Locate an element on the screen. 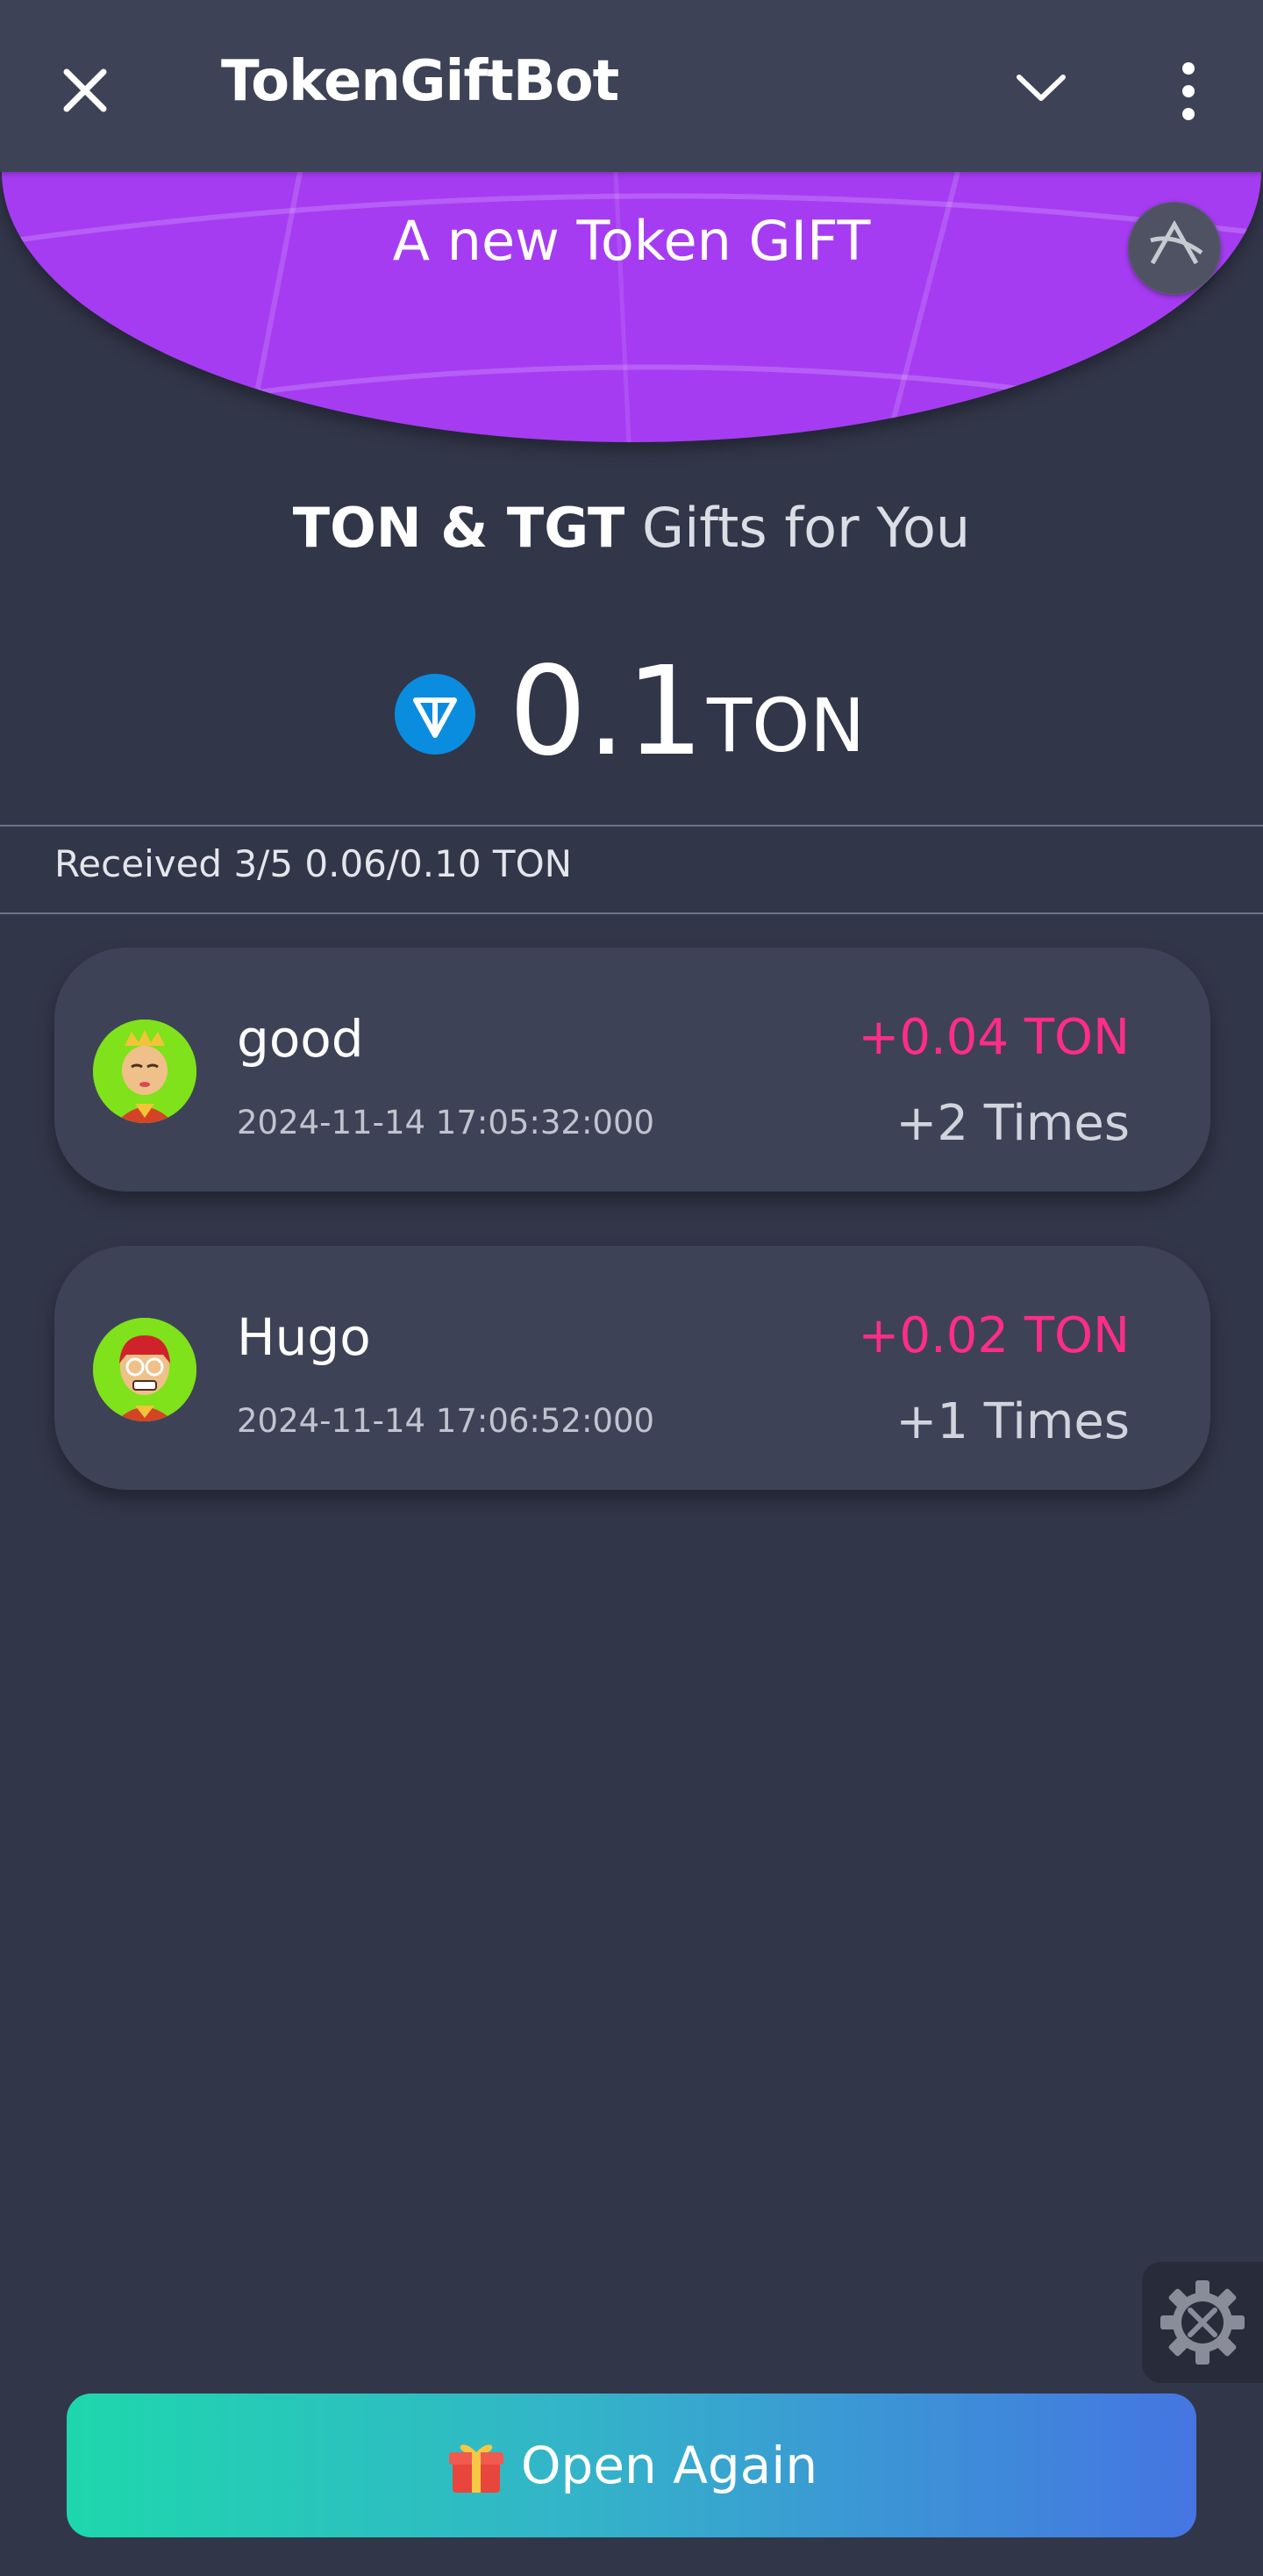 Image resolution: width=1263 pixels, height=2576 pixels. close-icon is located at coordinates (85, 90).